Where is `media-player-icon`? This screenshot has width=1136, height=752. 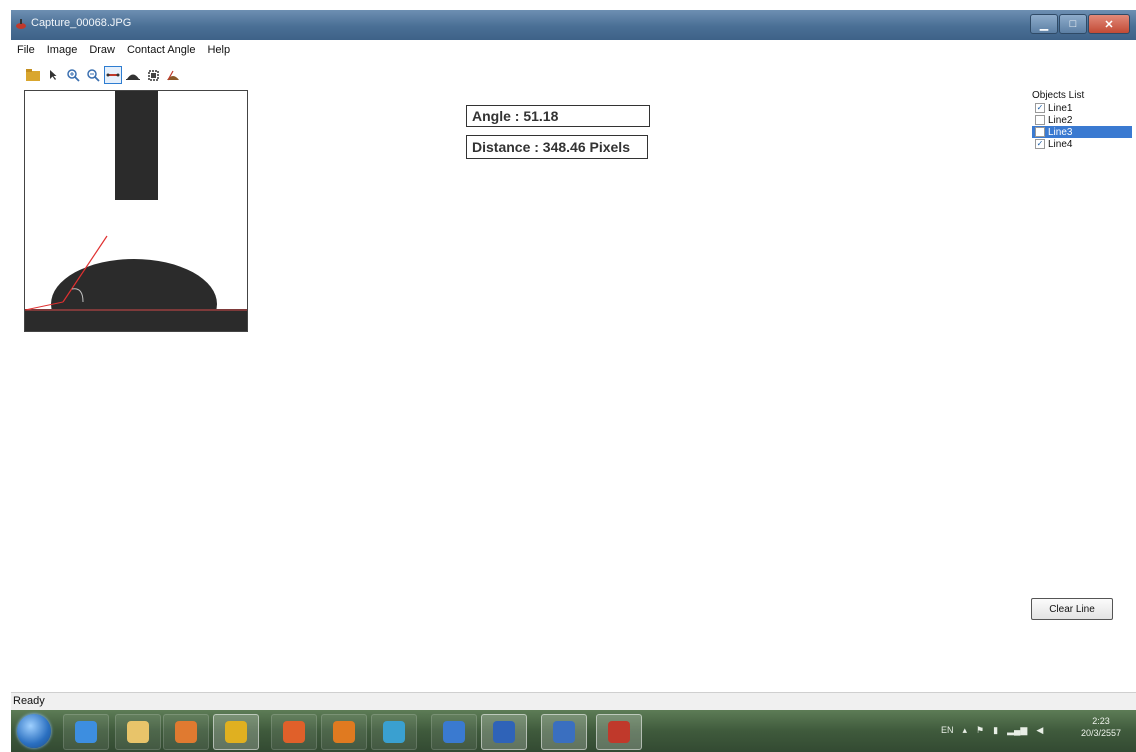
media-player-icon is located at coordinates (186, 732).